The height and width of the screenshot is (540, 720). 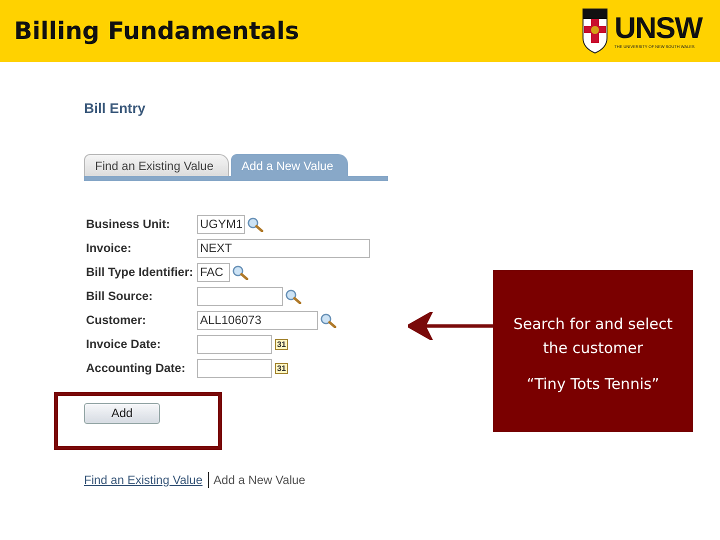 I want to click on field-label: Bill Type Identifier:, so click(x=139, y=272).